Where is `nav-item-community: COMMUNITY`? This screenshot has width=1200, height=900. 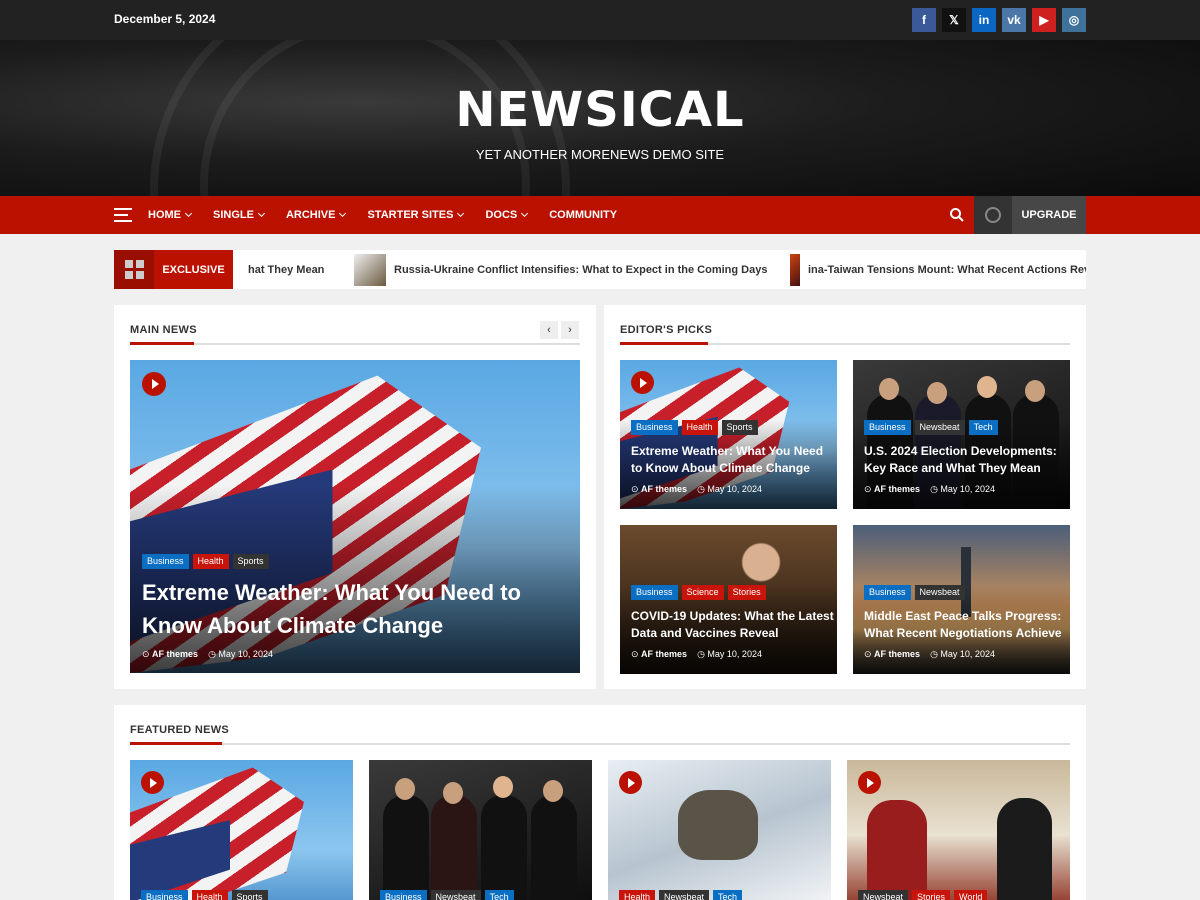 nav-item-community: COMMUNITY is located at coordinates (583, 215).